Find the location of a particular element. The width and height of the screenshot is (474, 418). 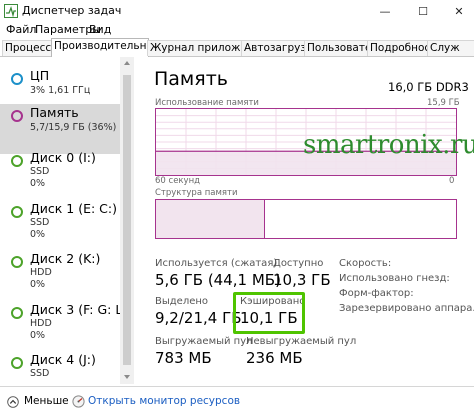

bottom-bar: Меньше Открыть монитор ресурсов is located at coordinates (237, 402).